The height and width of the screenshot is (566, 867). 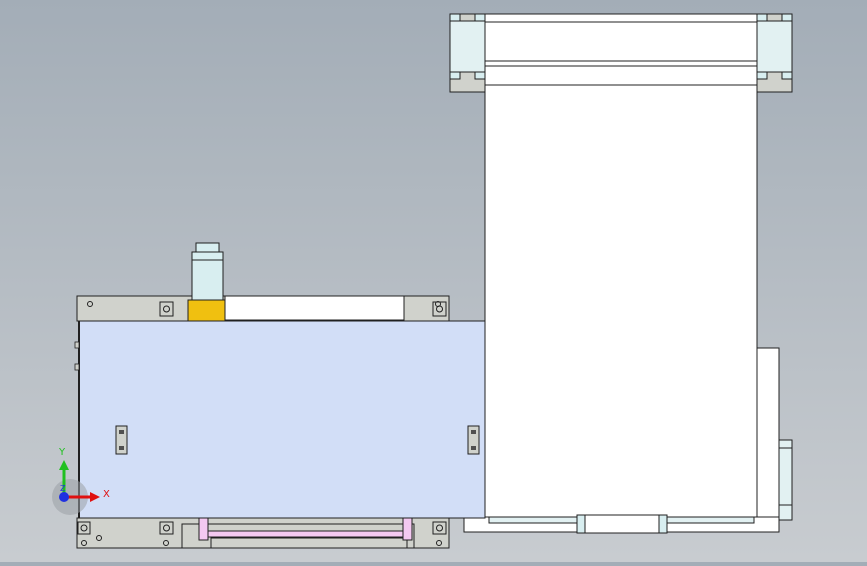 I want to click on motor-cap, so click(x=207, y=247).